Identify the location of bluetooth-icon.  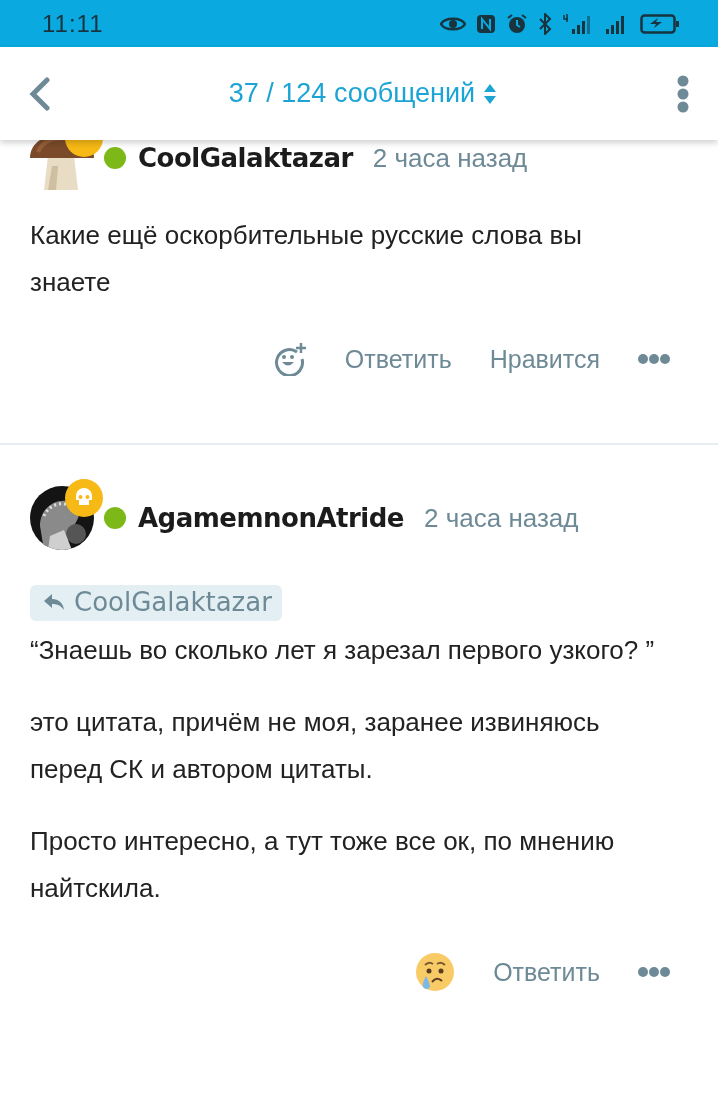
(545, 23).